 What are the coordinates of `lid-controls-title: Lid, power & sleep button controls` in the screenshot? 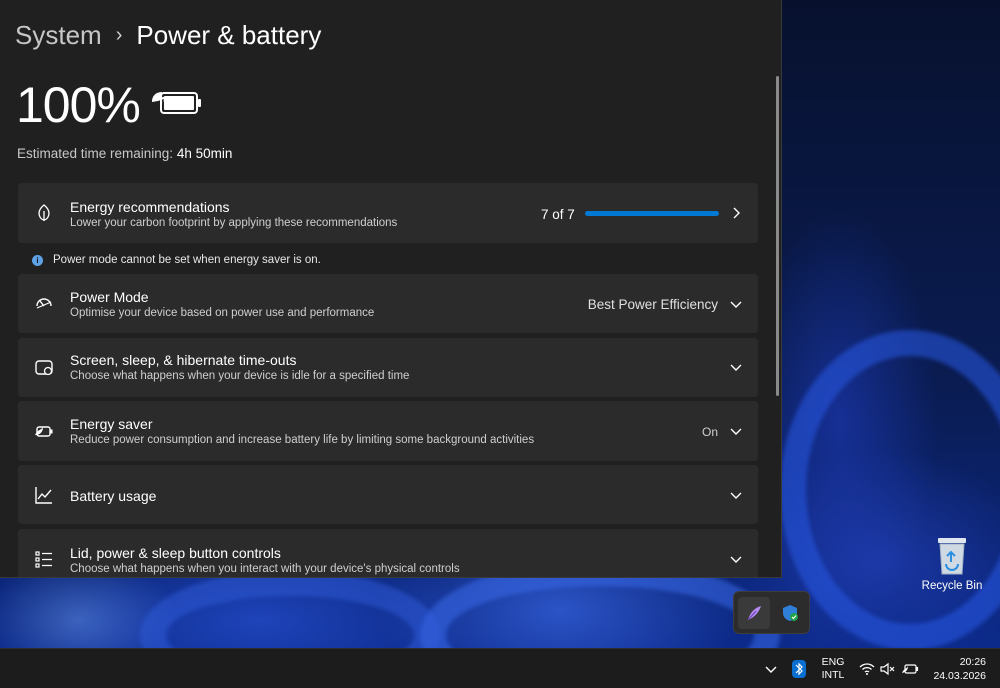 It's located at (175, 553).